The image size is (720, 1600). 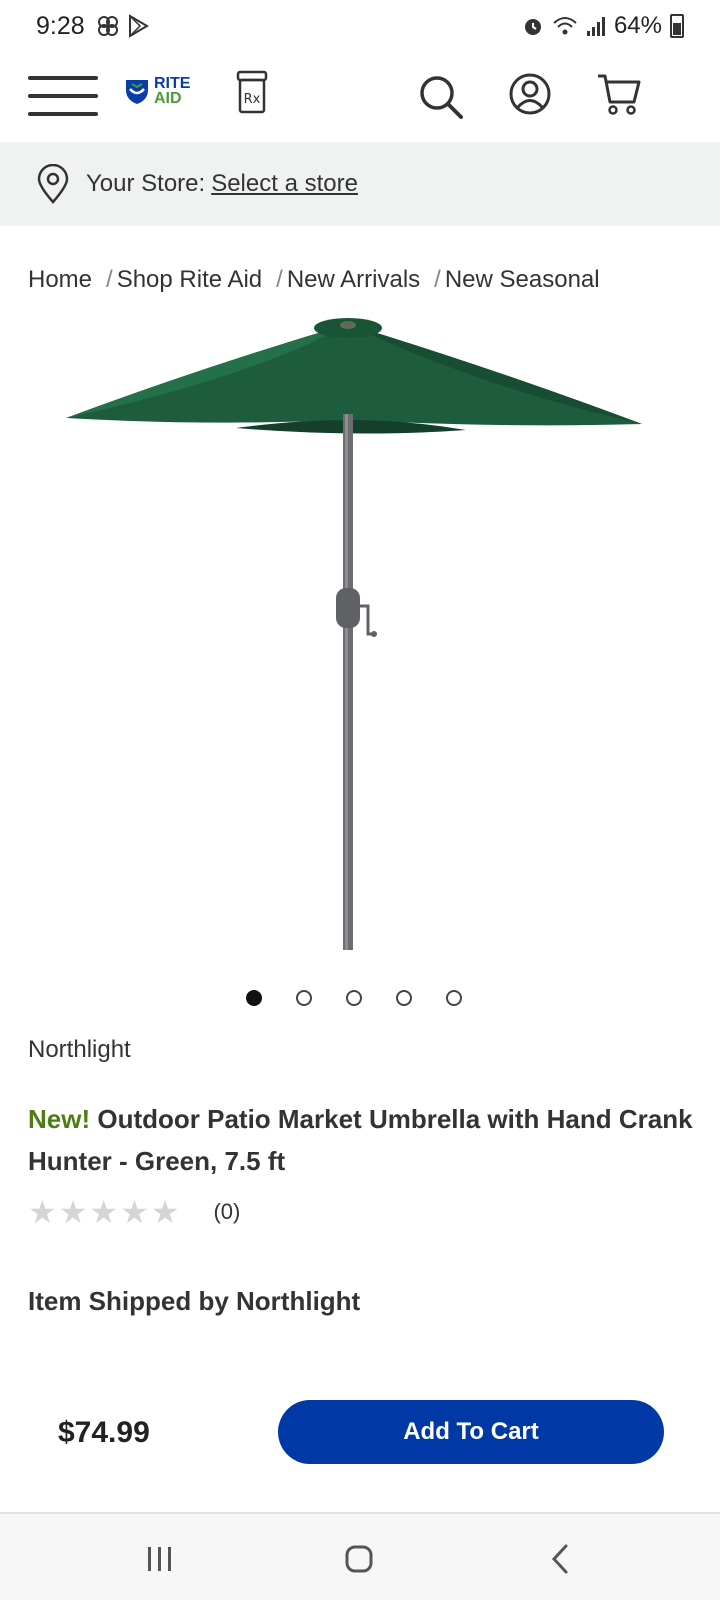 I want to click on rite-aid-logo: RITE AID, so click(x=157, y=91).